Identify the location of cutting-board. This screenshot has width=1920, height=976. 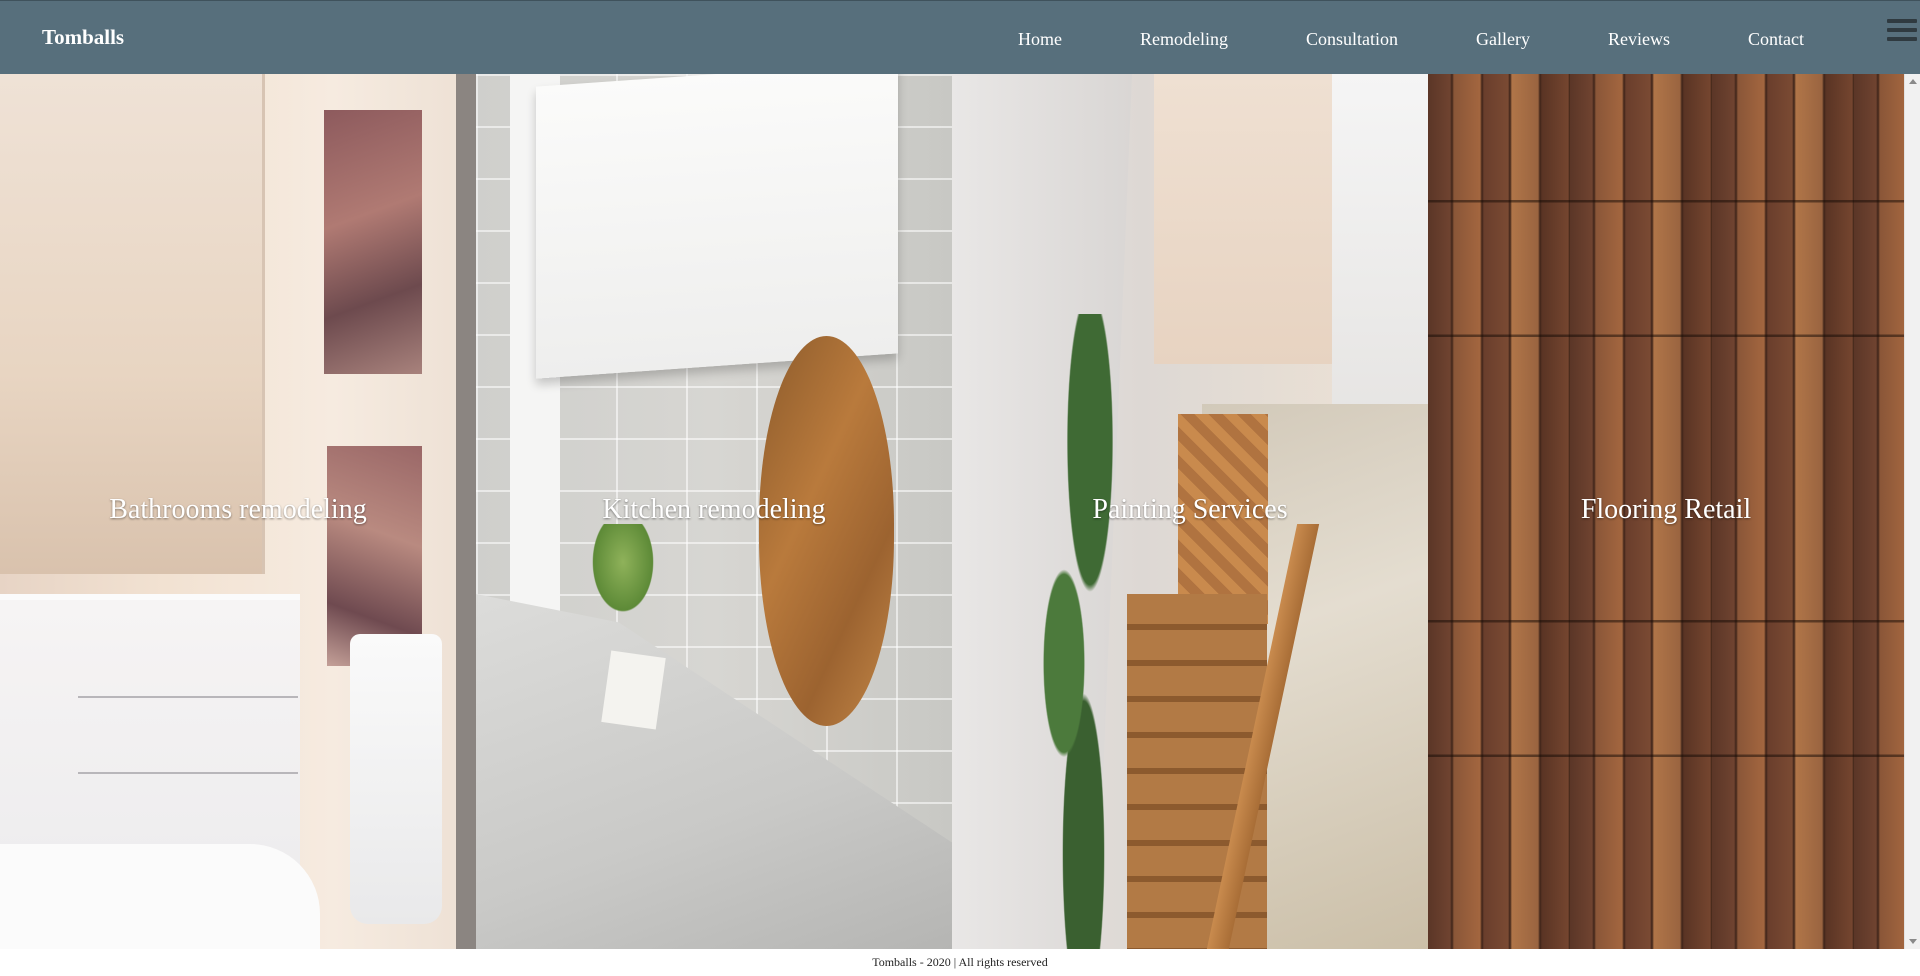
(826, 531).